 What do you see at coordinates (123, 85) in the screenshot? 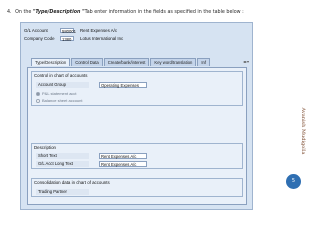
I see `account-group-field: Operating Expenses` at bounding box center [123, 85].